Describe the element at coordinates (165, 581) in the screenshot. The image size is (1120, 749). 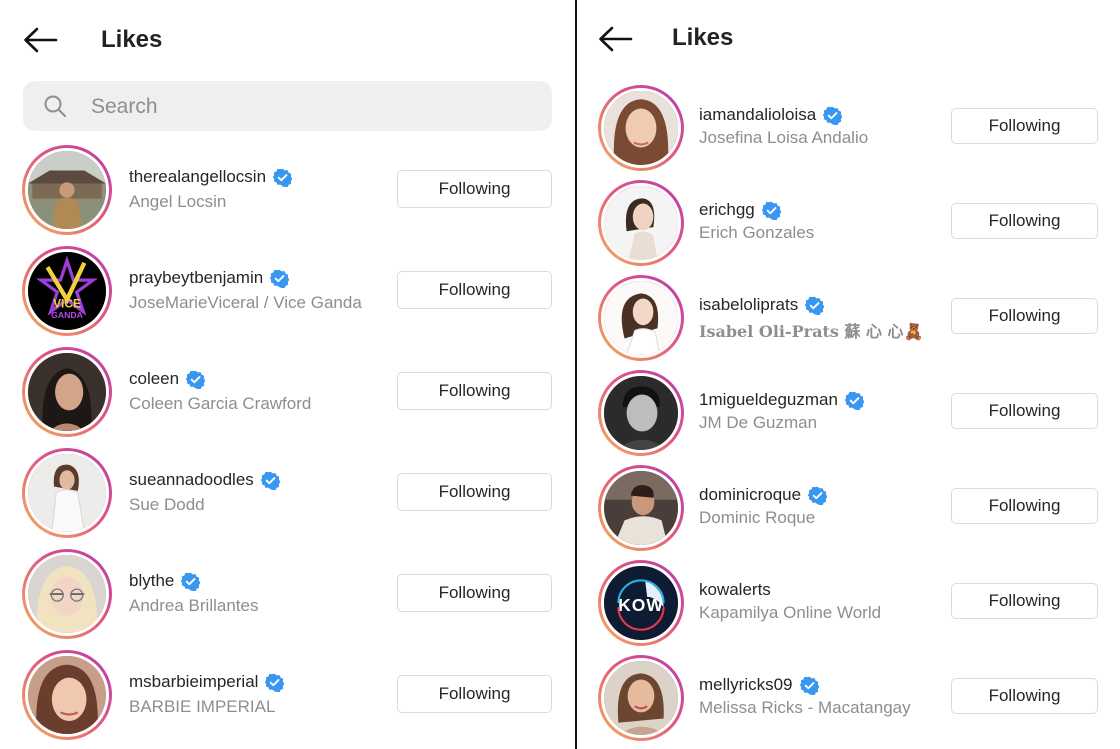
I see `username: blythe` at that location.